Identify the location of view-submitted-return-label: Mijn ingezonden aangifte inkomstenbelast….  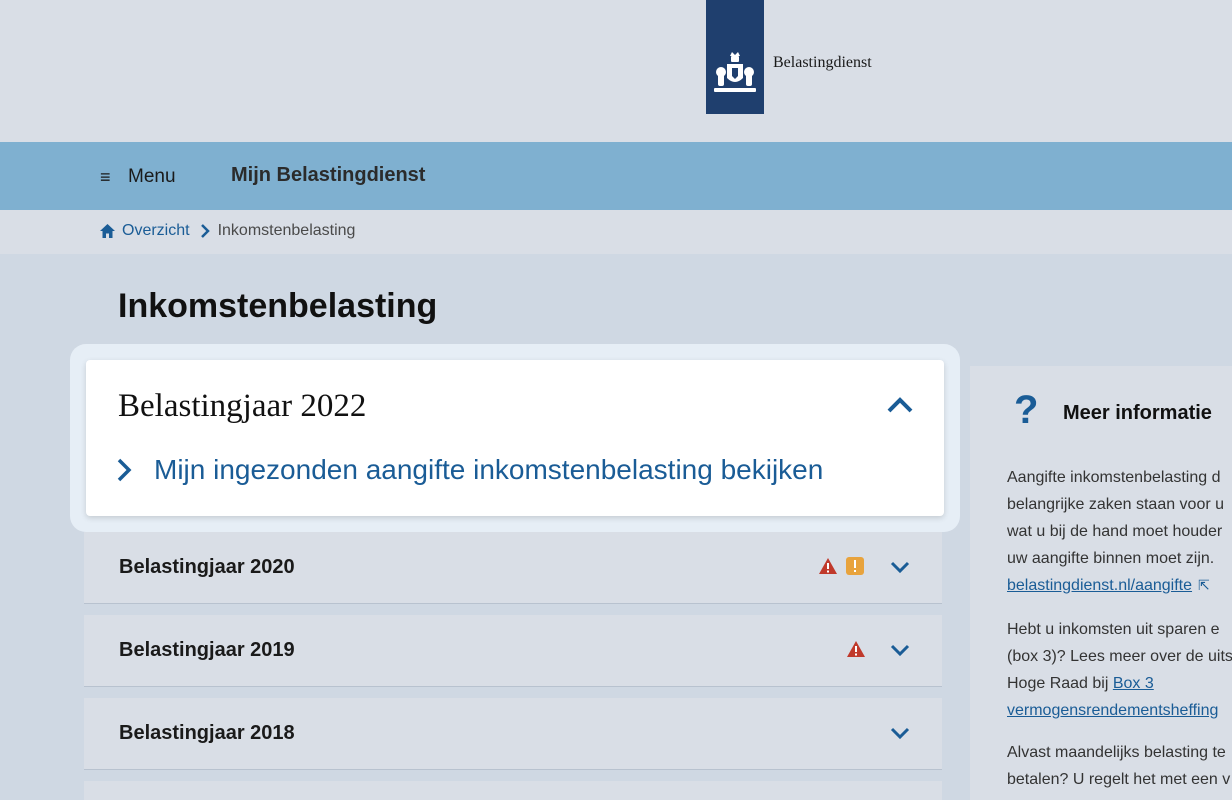
(489, 469).